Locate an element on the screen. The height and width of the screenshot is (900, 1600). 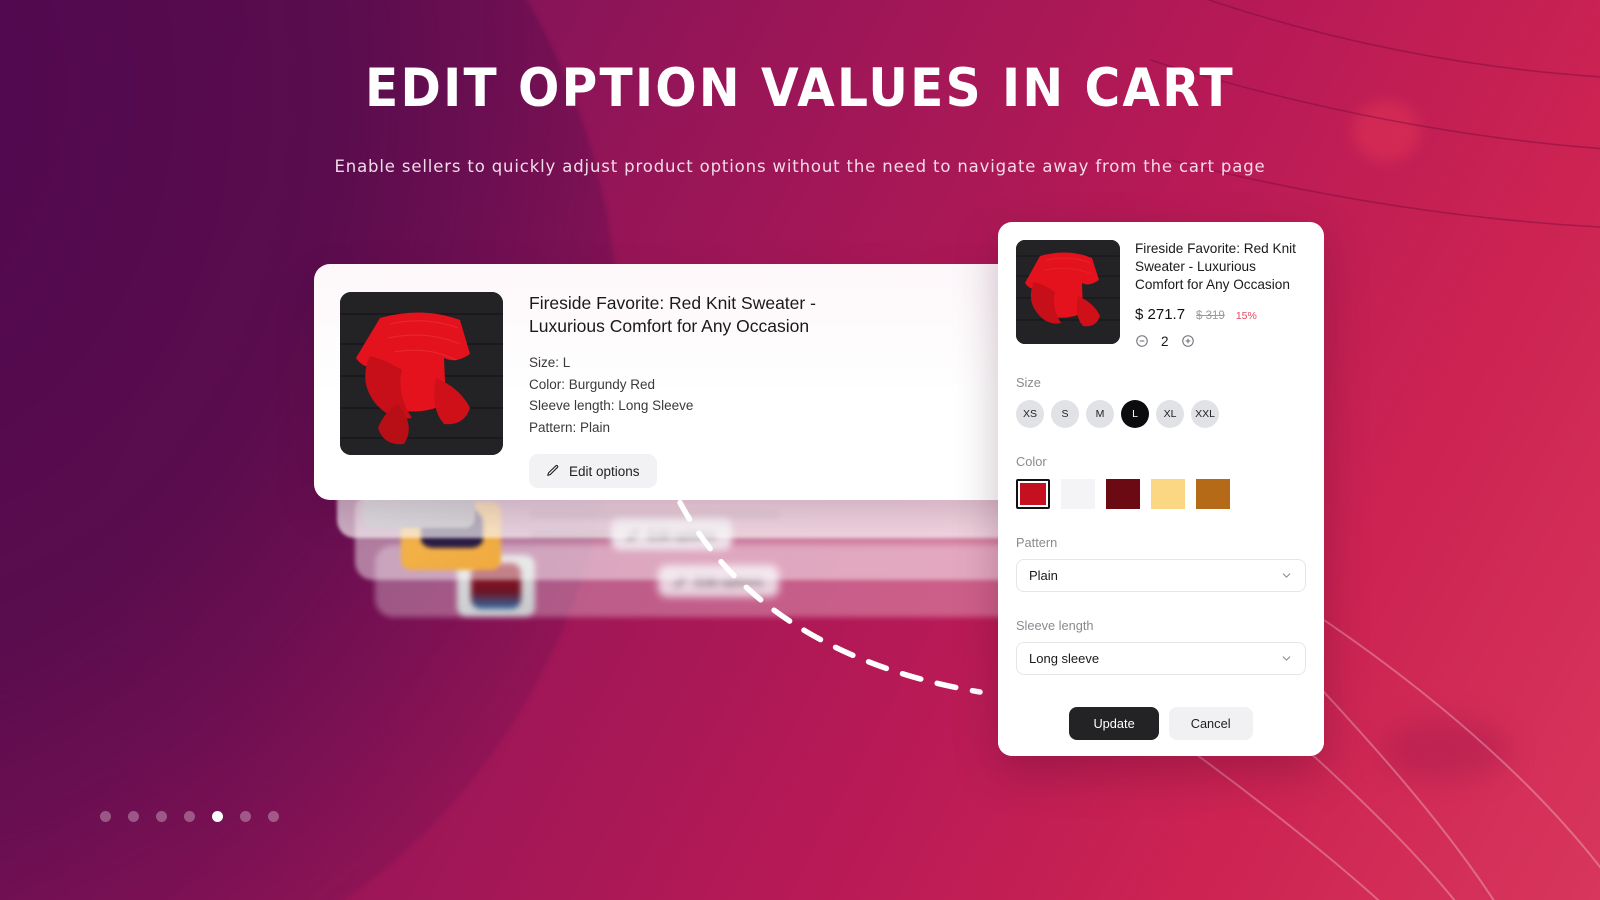
edit-options-button: Edit options is located at coordinates (593, 471).